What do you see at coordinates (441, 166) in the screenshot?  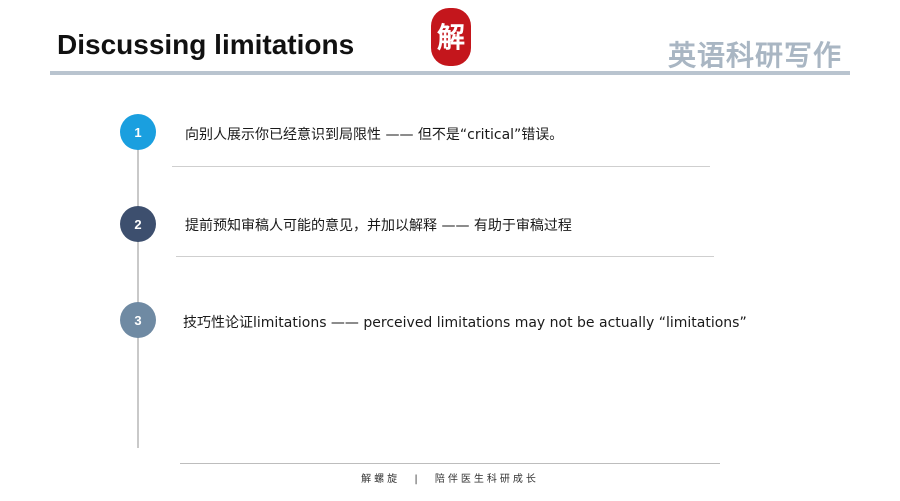 I see `step-1-divider` at bounding box center [441, 166].